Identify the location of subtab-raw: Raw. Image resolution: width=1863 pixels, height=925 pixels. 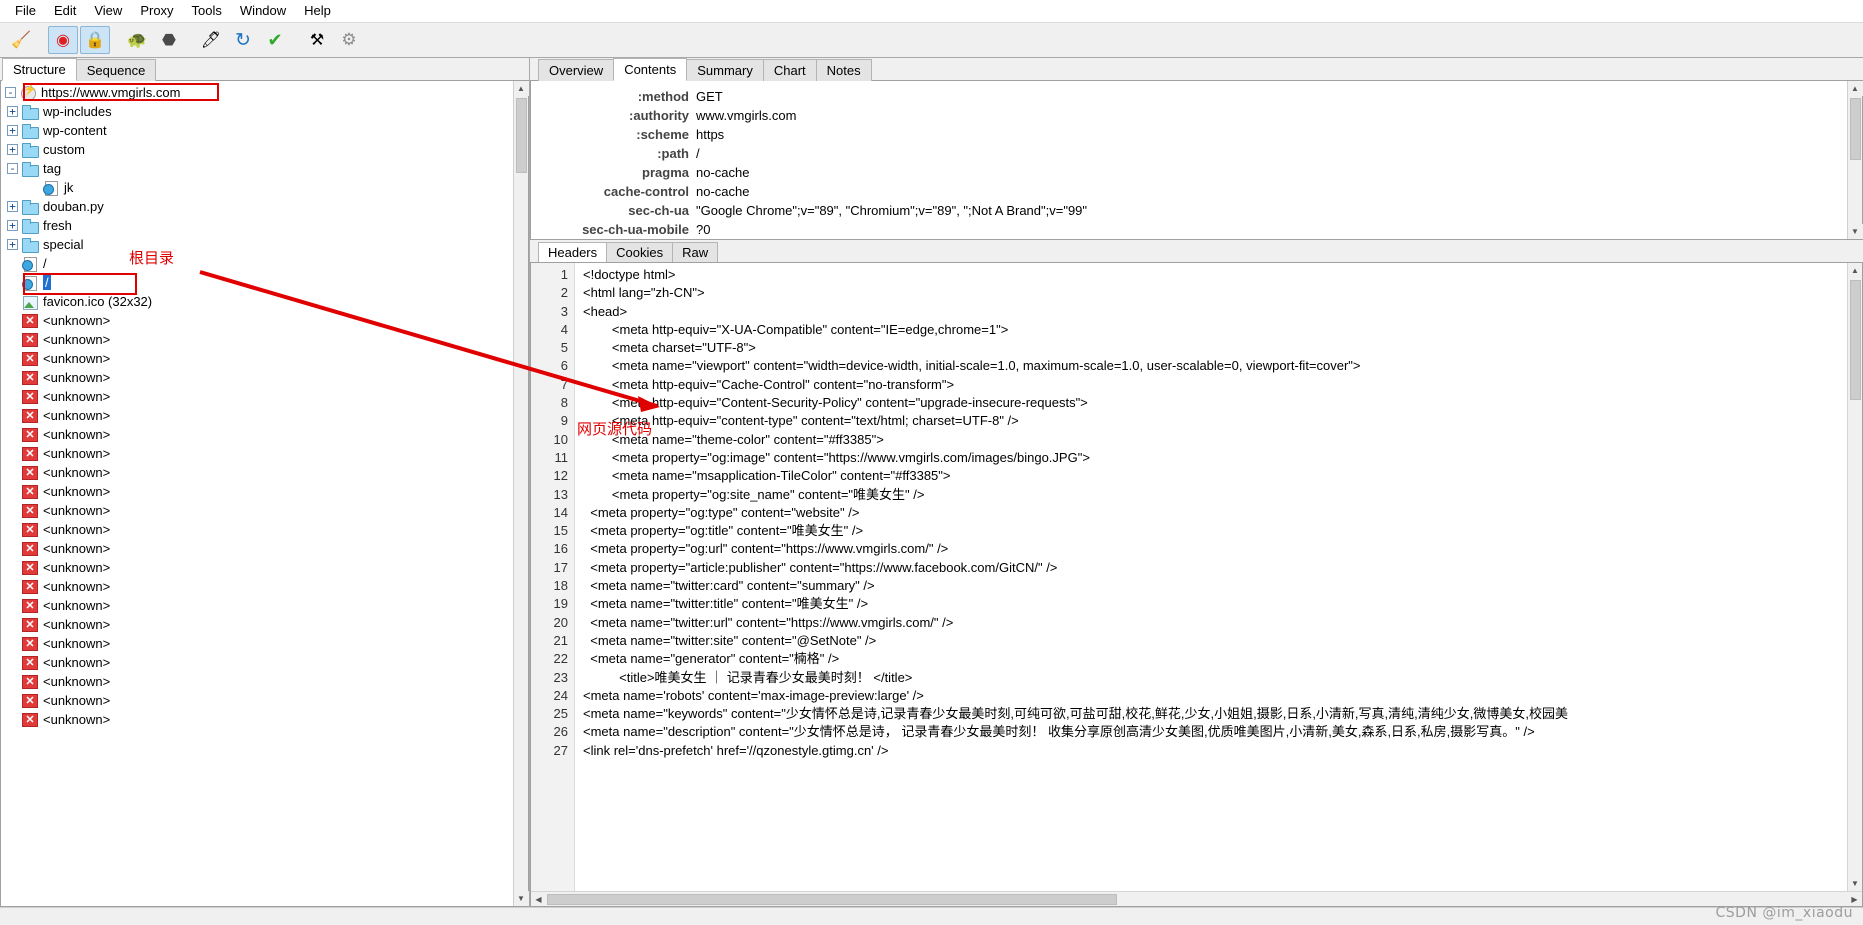
(695, 252).